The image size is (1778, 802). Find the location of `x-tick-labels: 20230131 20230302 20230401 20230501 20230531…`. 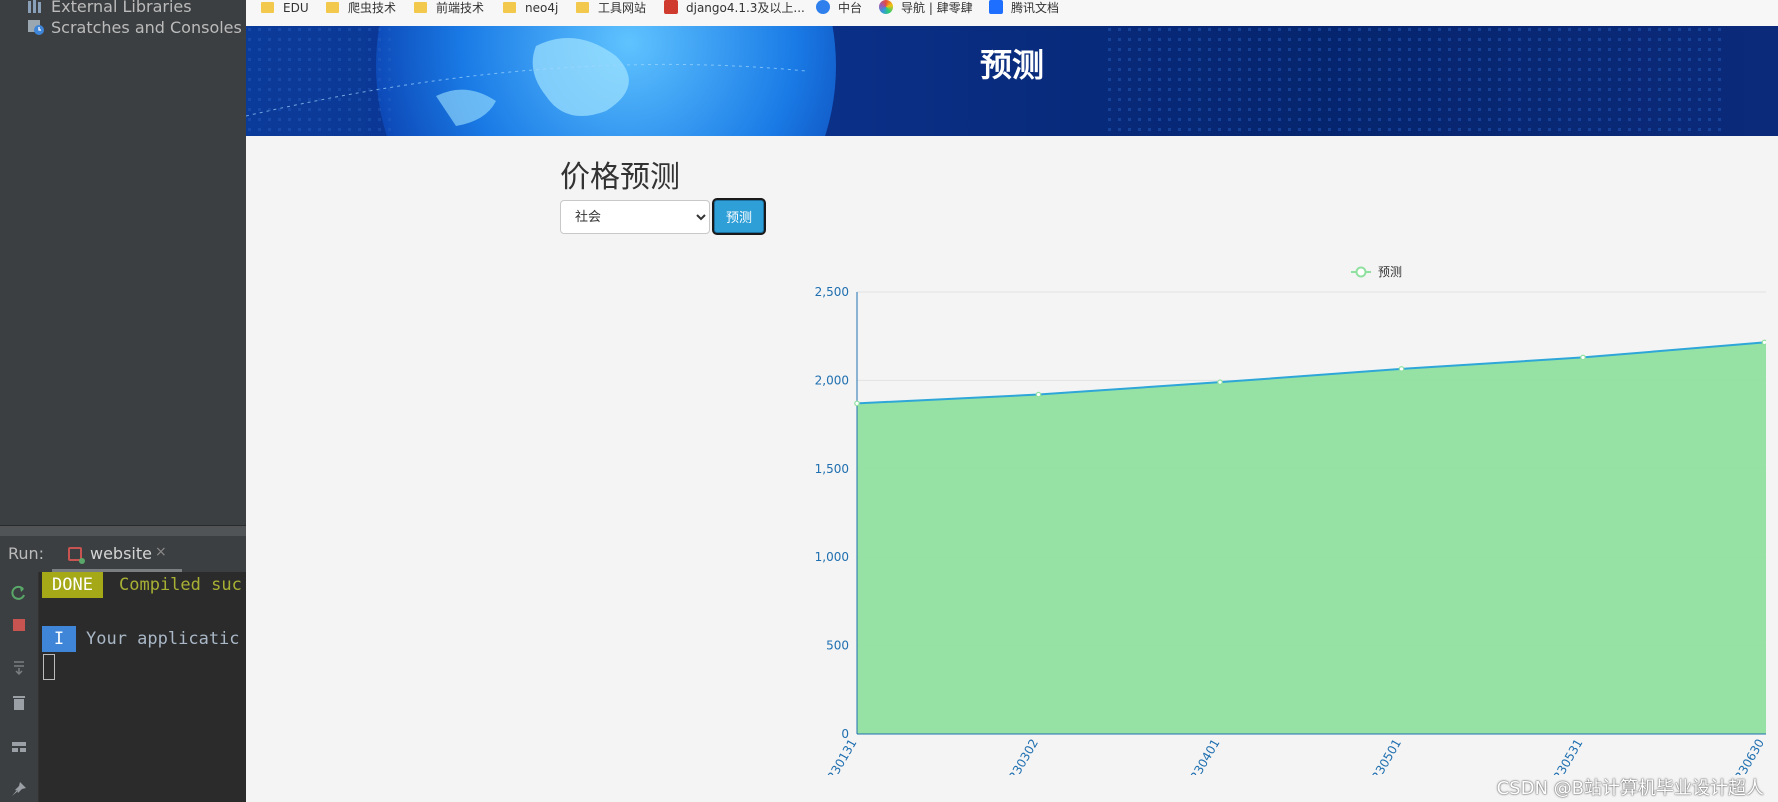

x-tick-labels: 20230131 20230302 20230401 20230501 20230531… is located at coordinates (1291, 756).